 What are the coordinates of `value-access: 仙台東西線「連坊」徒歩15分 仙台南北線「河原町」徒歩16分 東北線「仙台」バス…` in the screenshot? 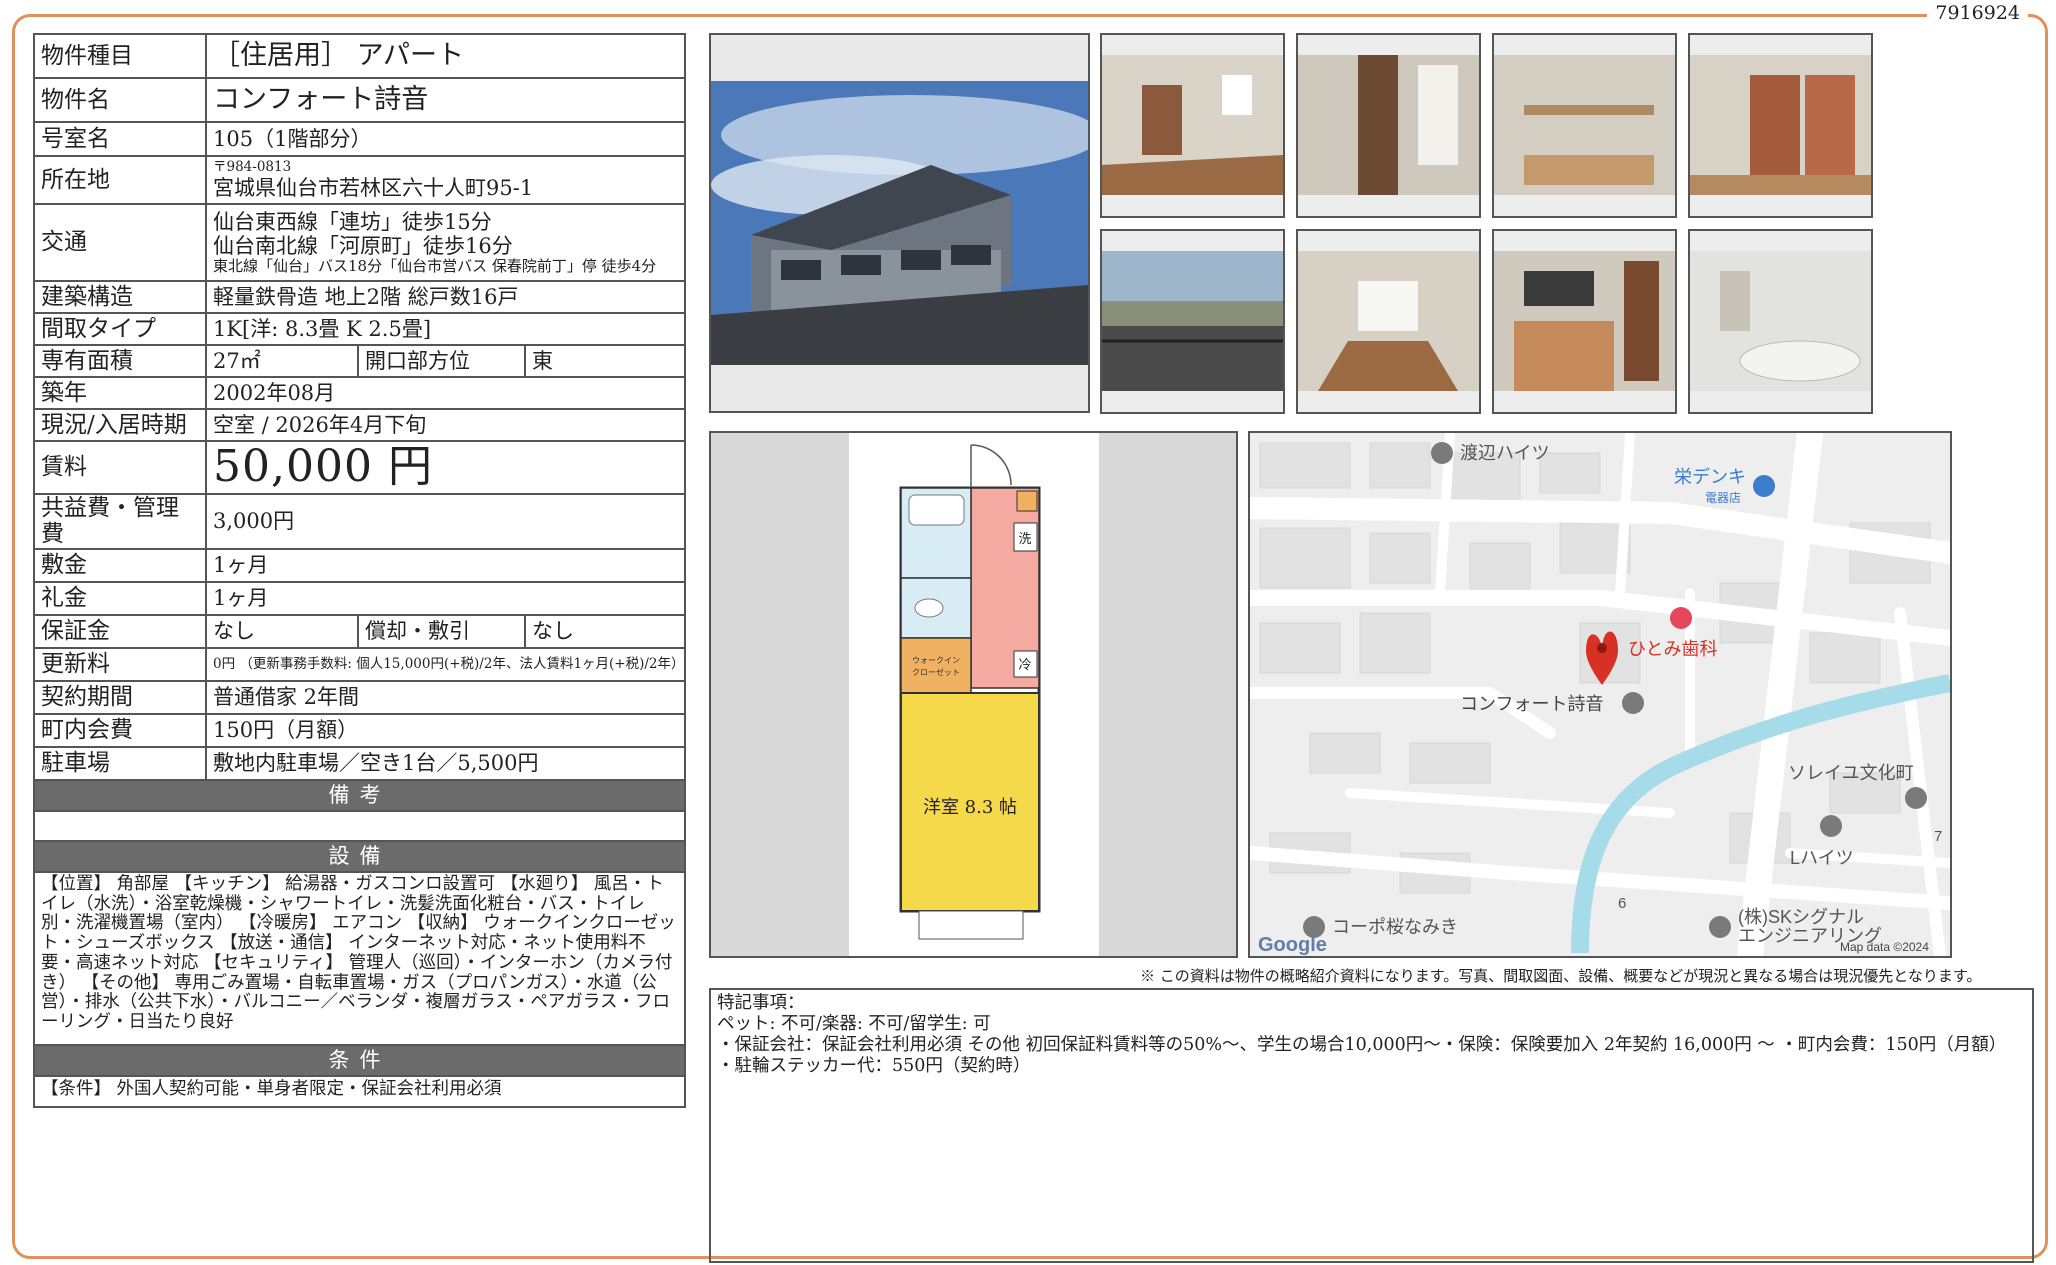 It's located at (445, 242).